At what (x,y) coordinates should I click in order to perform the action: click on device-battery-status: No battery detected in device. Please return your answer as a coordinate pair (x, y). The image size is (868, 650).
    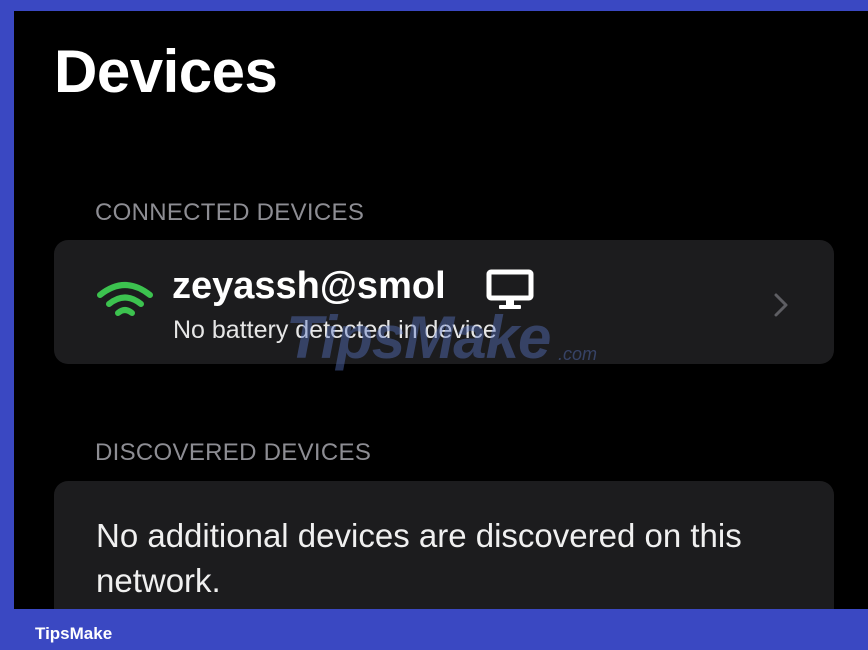
    Looking at the image, I should click on (335, 330).